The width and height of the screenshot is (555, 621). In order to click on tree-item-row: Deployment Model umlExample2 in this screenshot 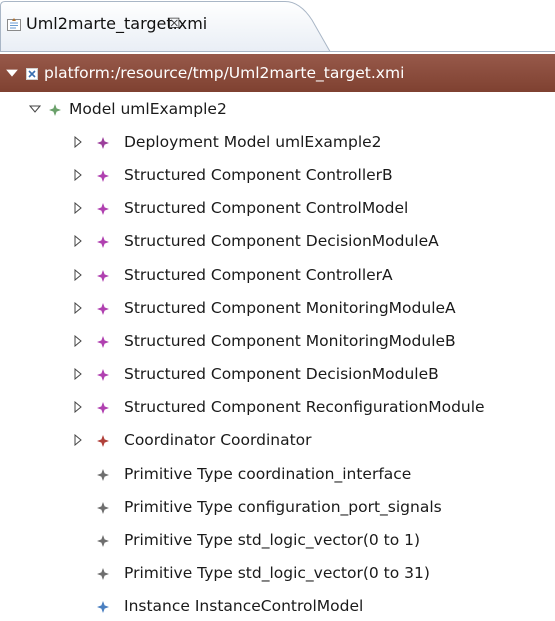, I will do `click(277, 141)`.